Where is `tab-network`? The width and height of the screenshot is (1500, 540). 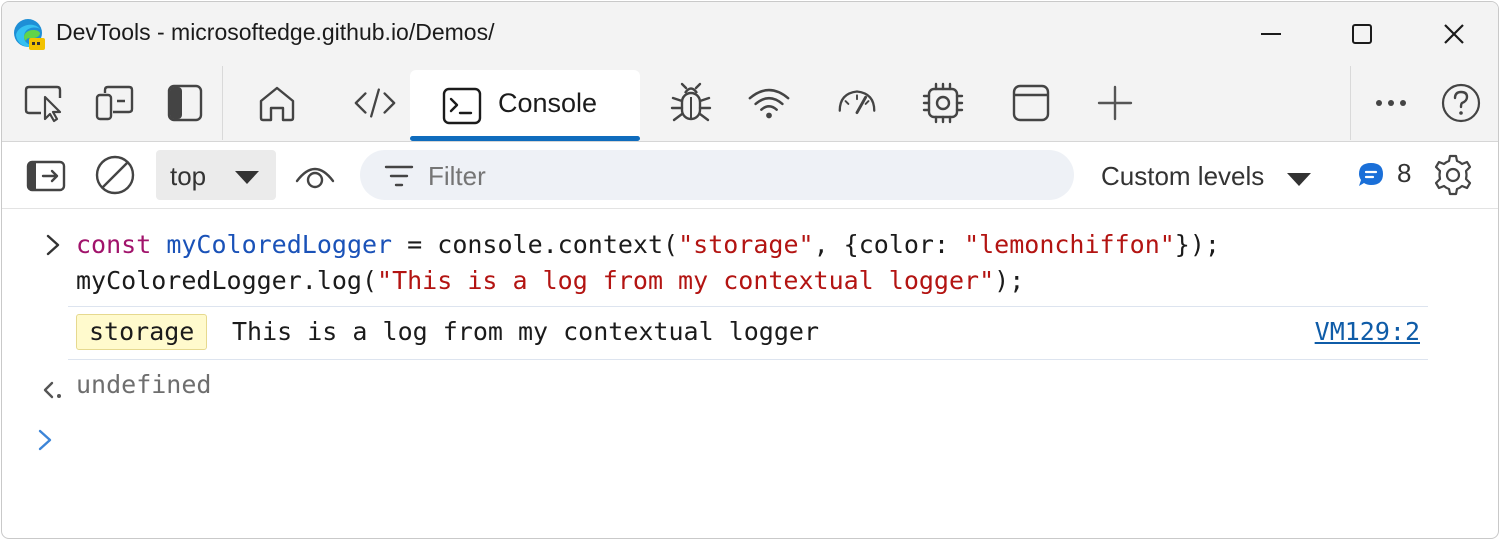 tab-network is located at coordinates (769, 103).